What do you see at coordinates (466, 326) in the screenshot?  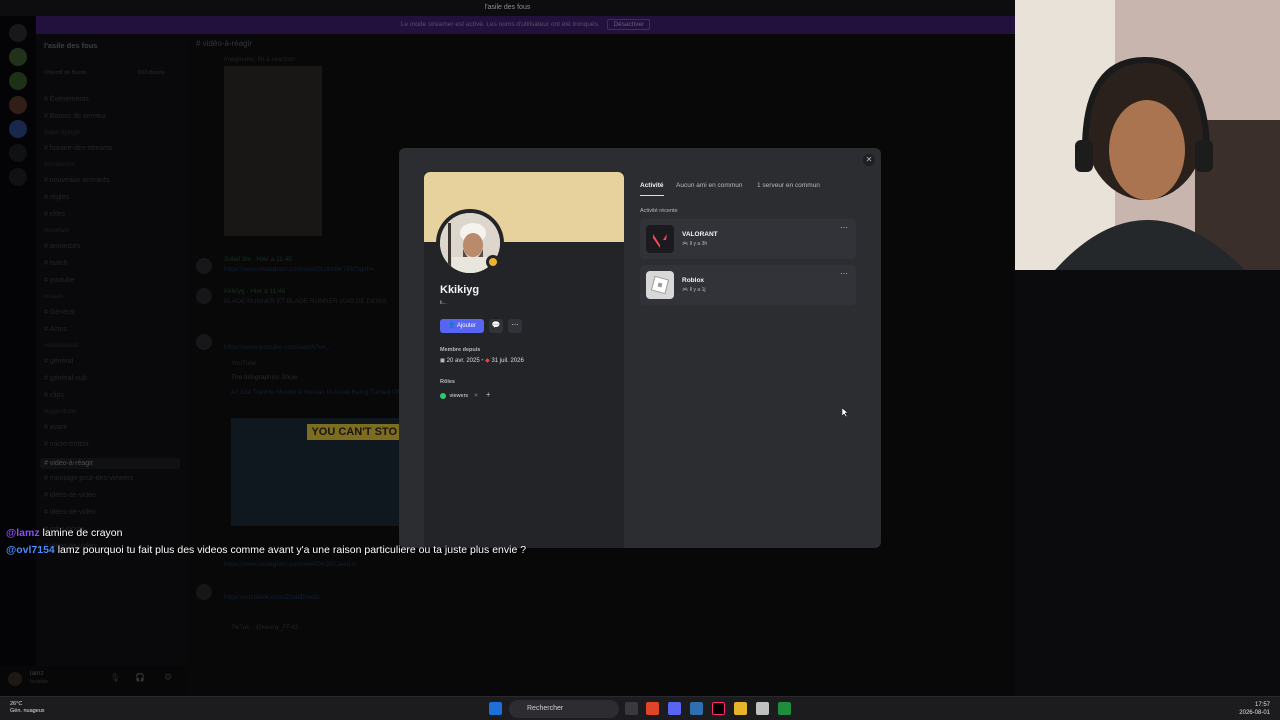 I see `add-friend-label: Ajouter` at bounding box center [466, 326].